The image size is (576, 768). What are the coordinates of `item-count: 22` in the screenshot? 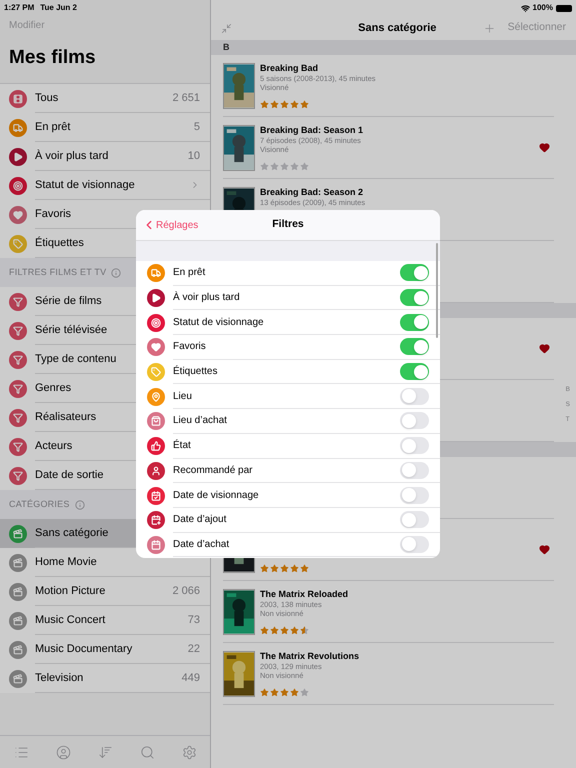 It's located at (194, 649).